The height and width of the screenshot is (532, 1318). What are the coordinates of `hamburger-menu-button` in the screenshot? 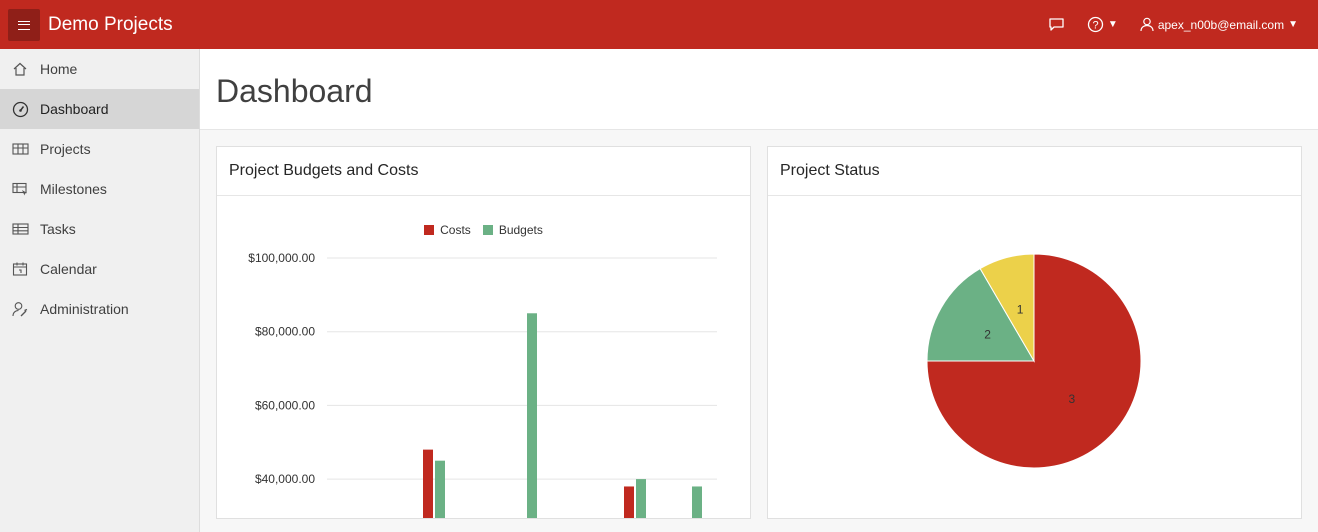 It's located at (24, 25).